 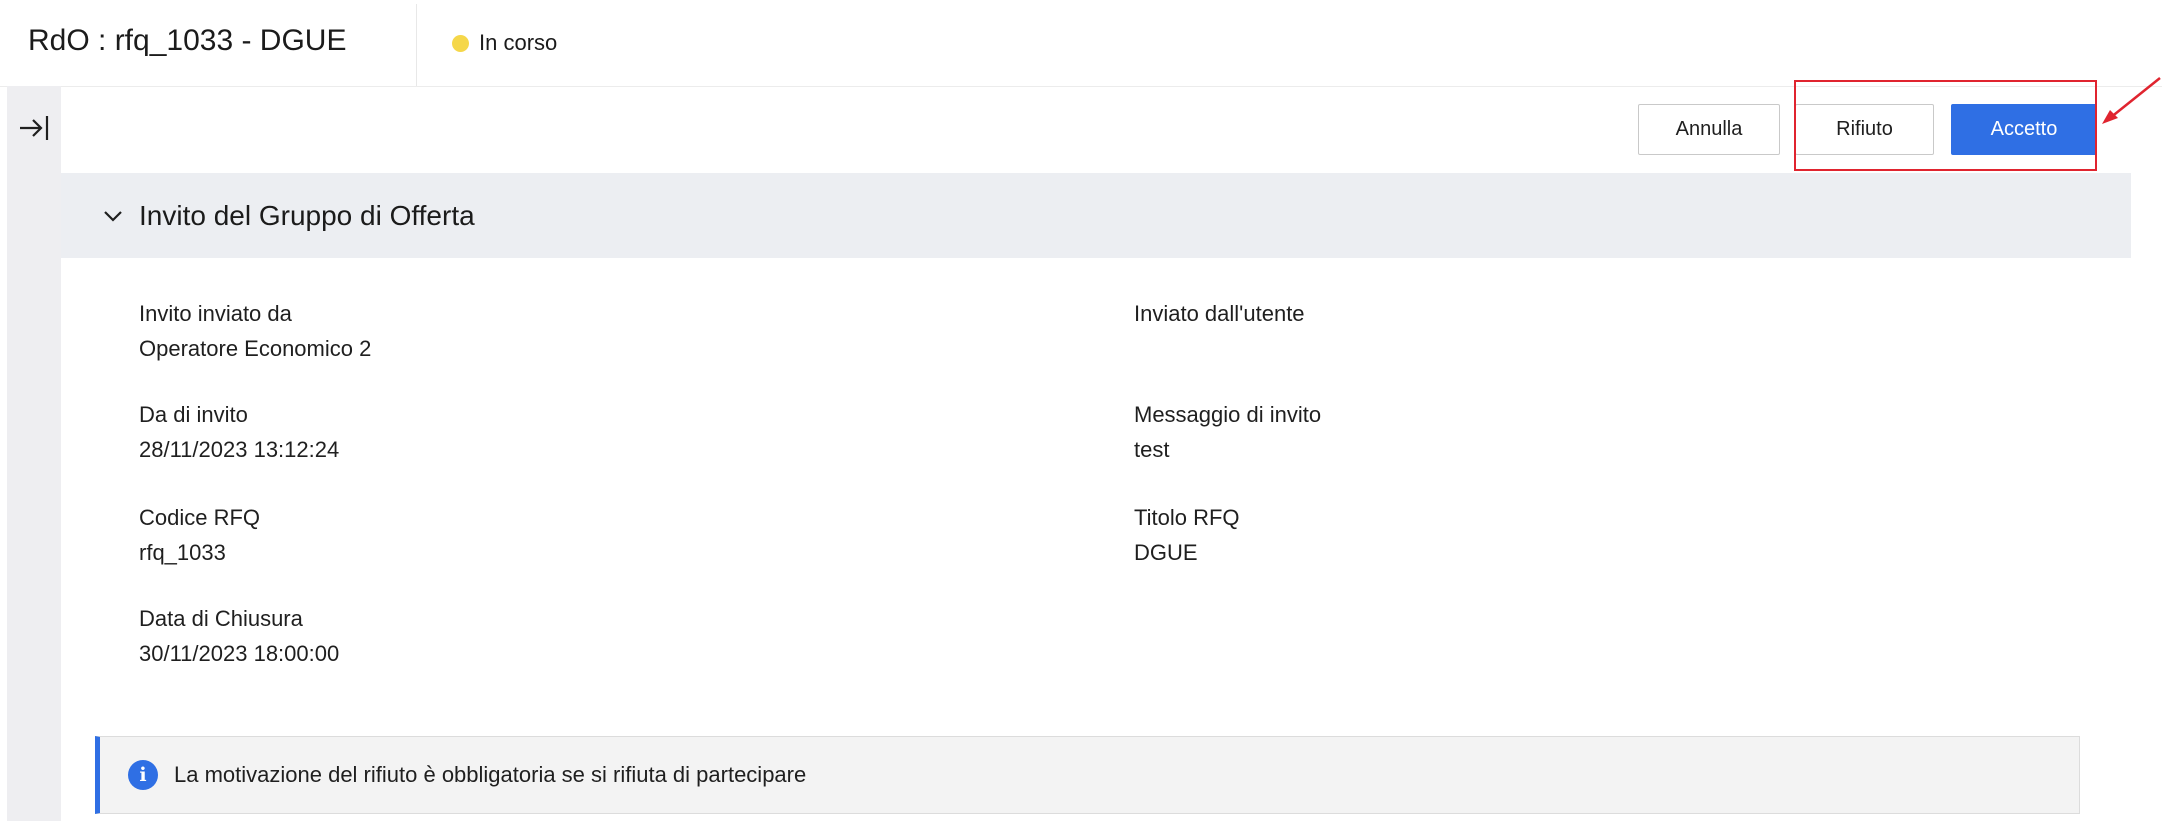 I want to click on field-invite-message: Messaggio di invito test, so click(x=1227, y=432).